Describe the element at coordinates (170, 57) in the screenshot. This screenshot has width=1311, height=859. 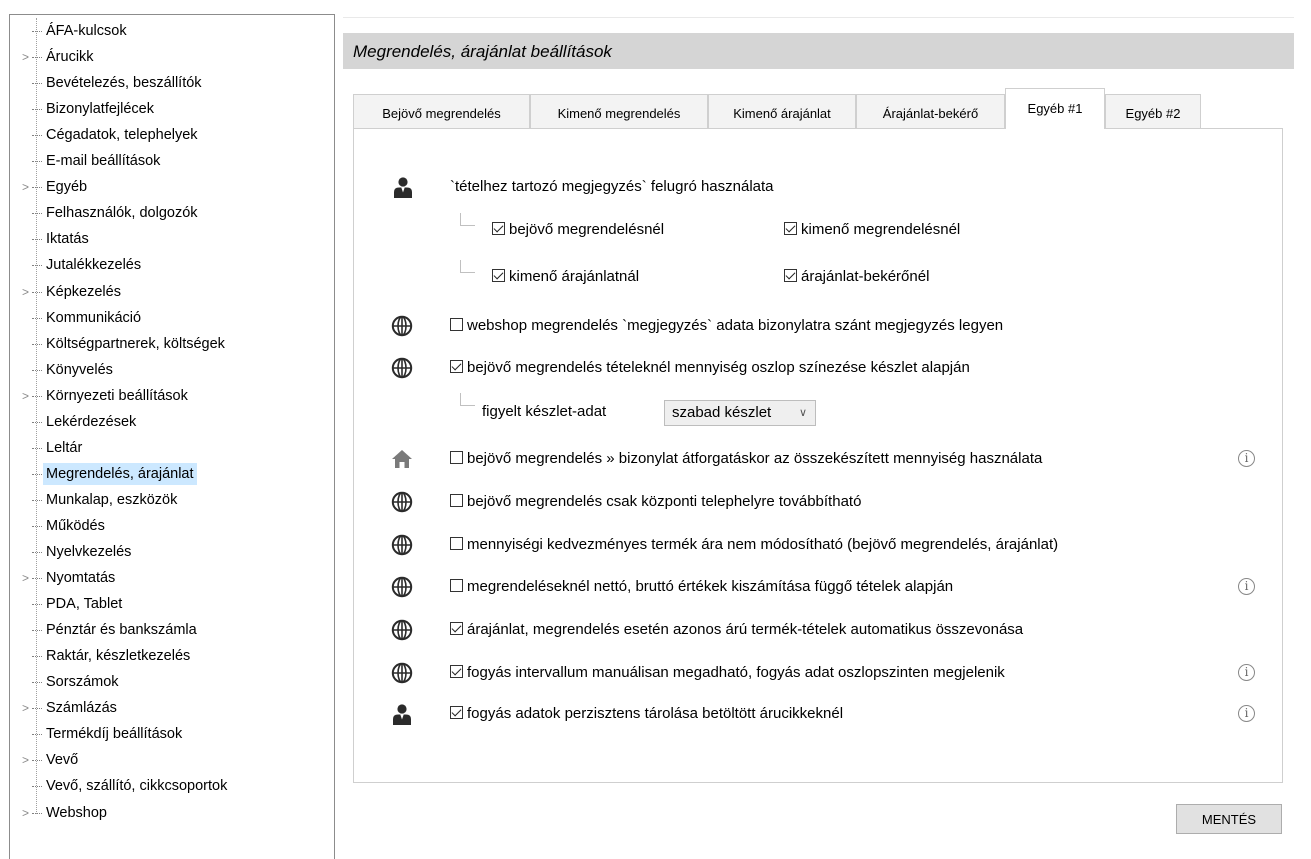
I see `sidebar-item: > Árucikk` at that location.